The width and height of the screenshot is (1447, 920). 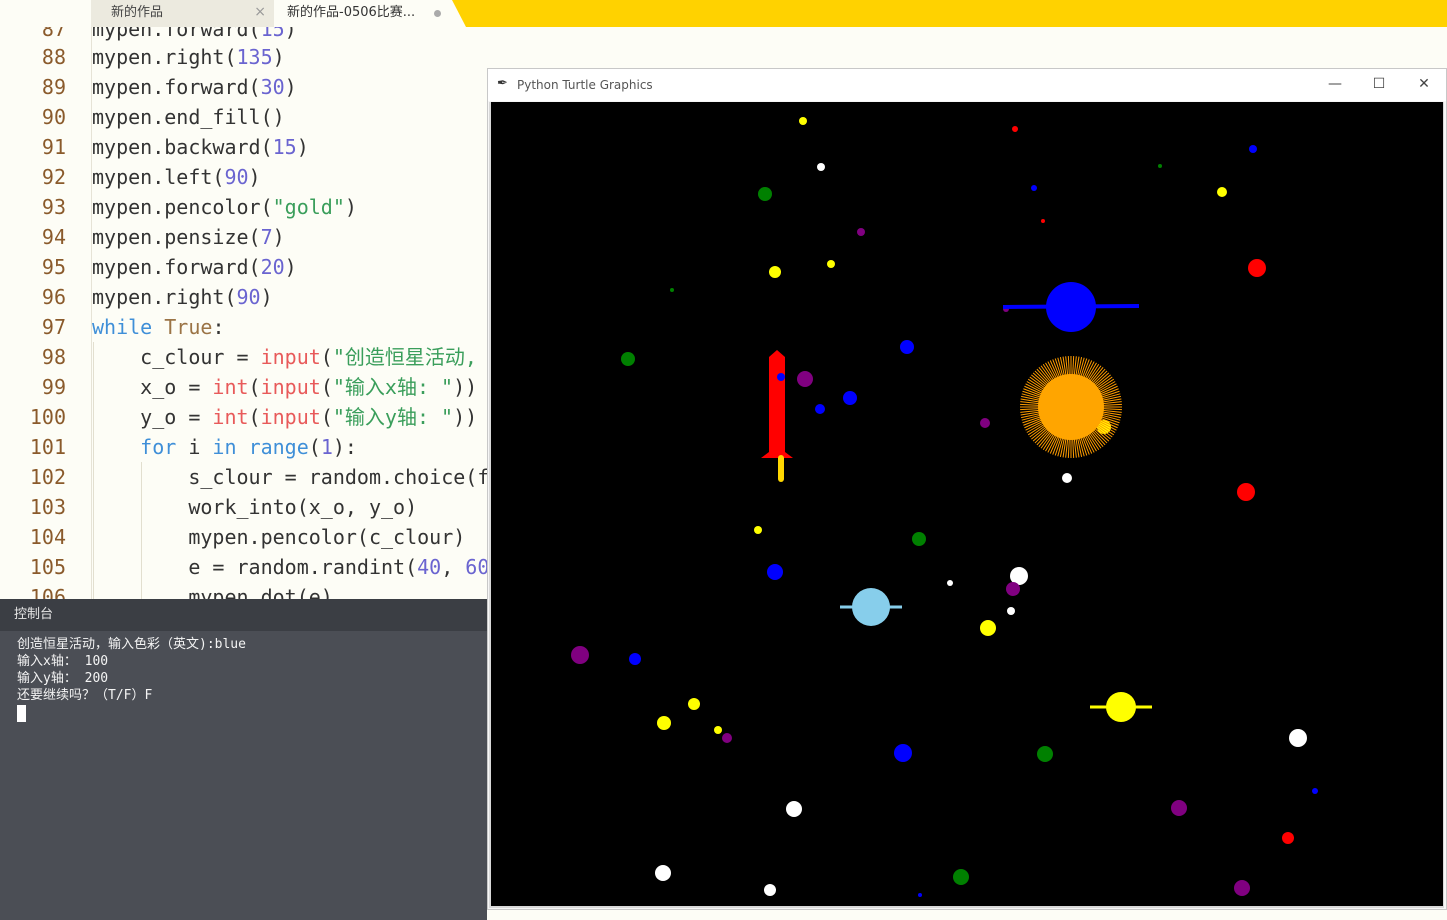 What do you see at coordinates (85, 695) in the screenshot?
I see `console-line: 还要继续吗？（T/F）F` at bounding box center [85, 695].